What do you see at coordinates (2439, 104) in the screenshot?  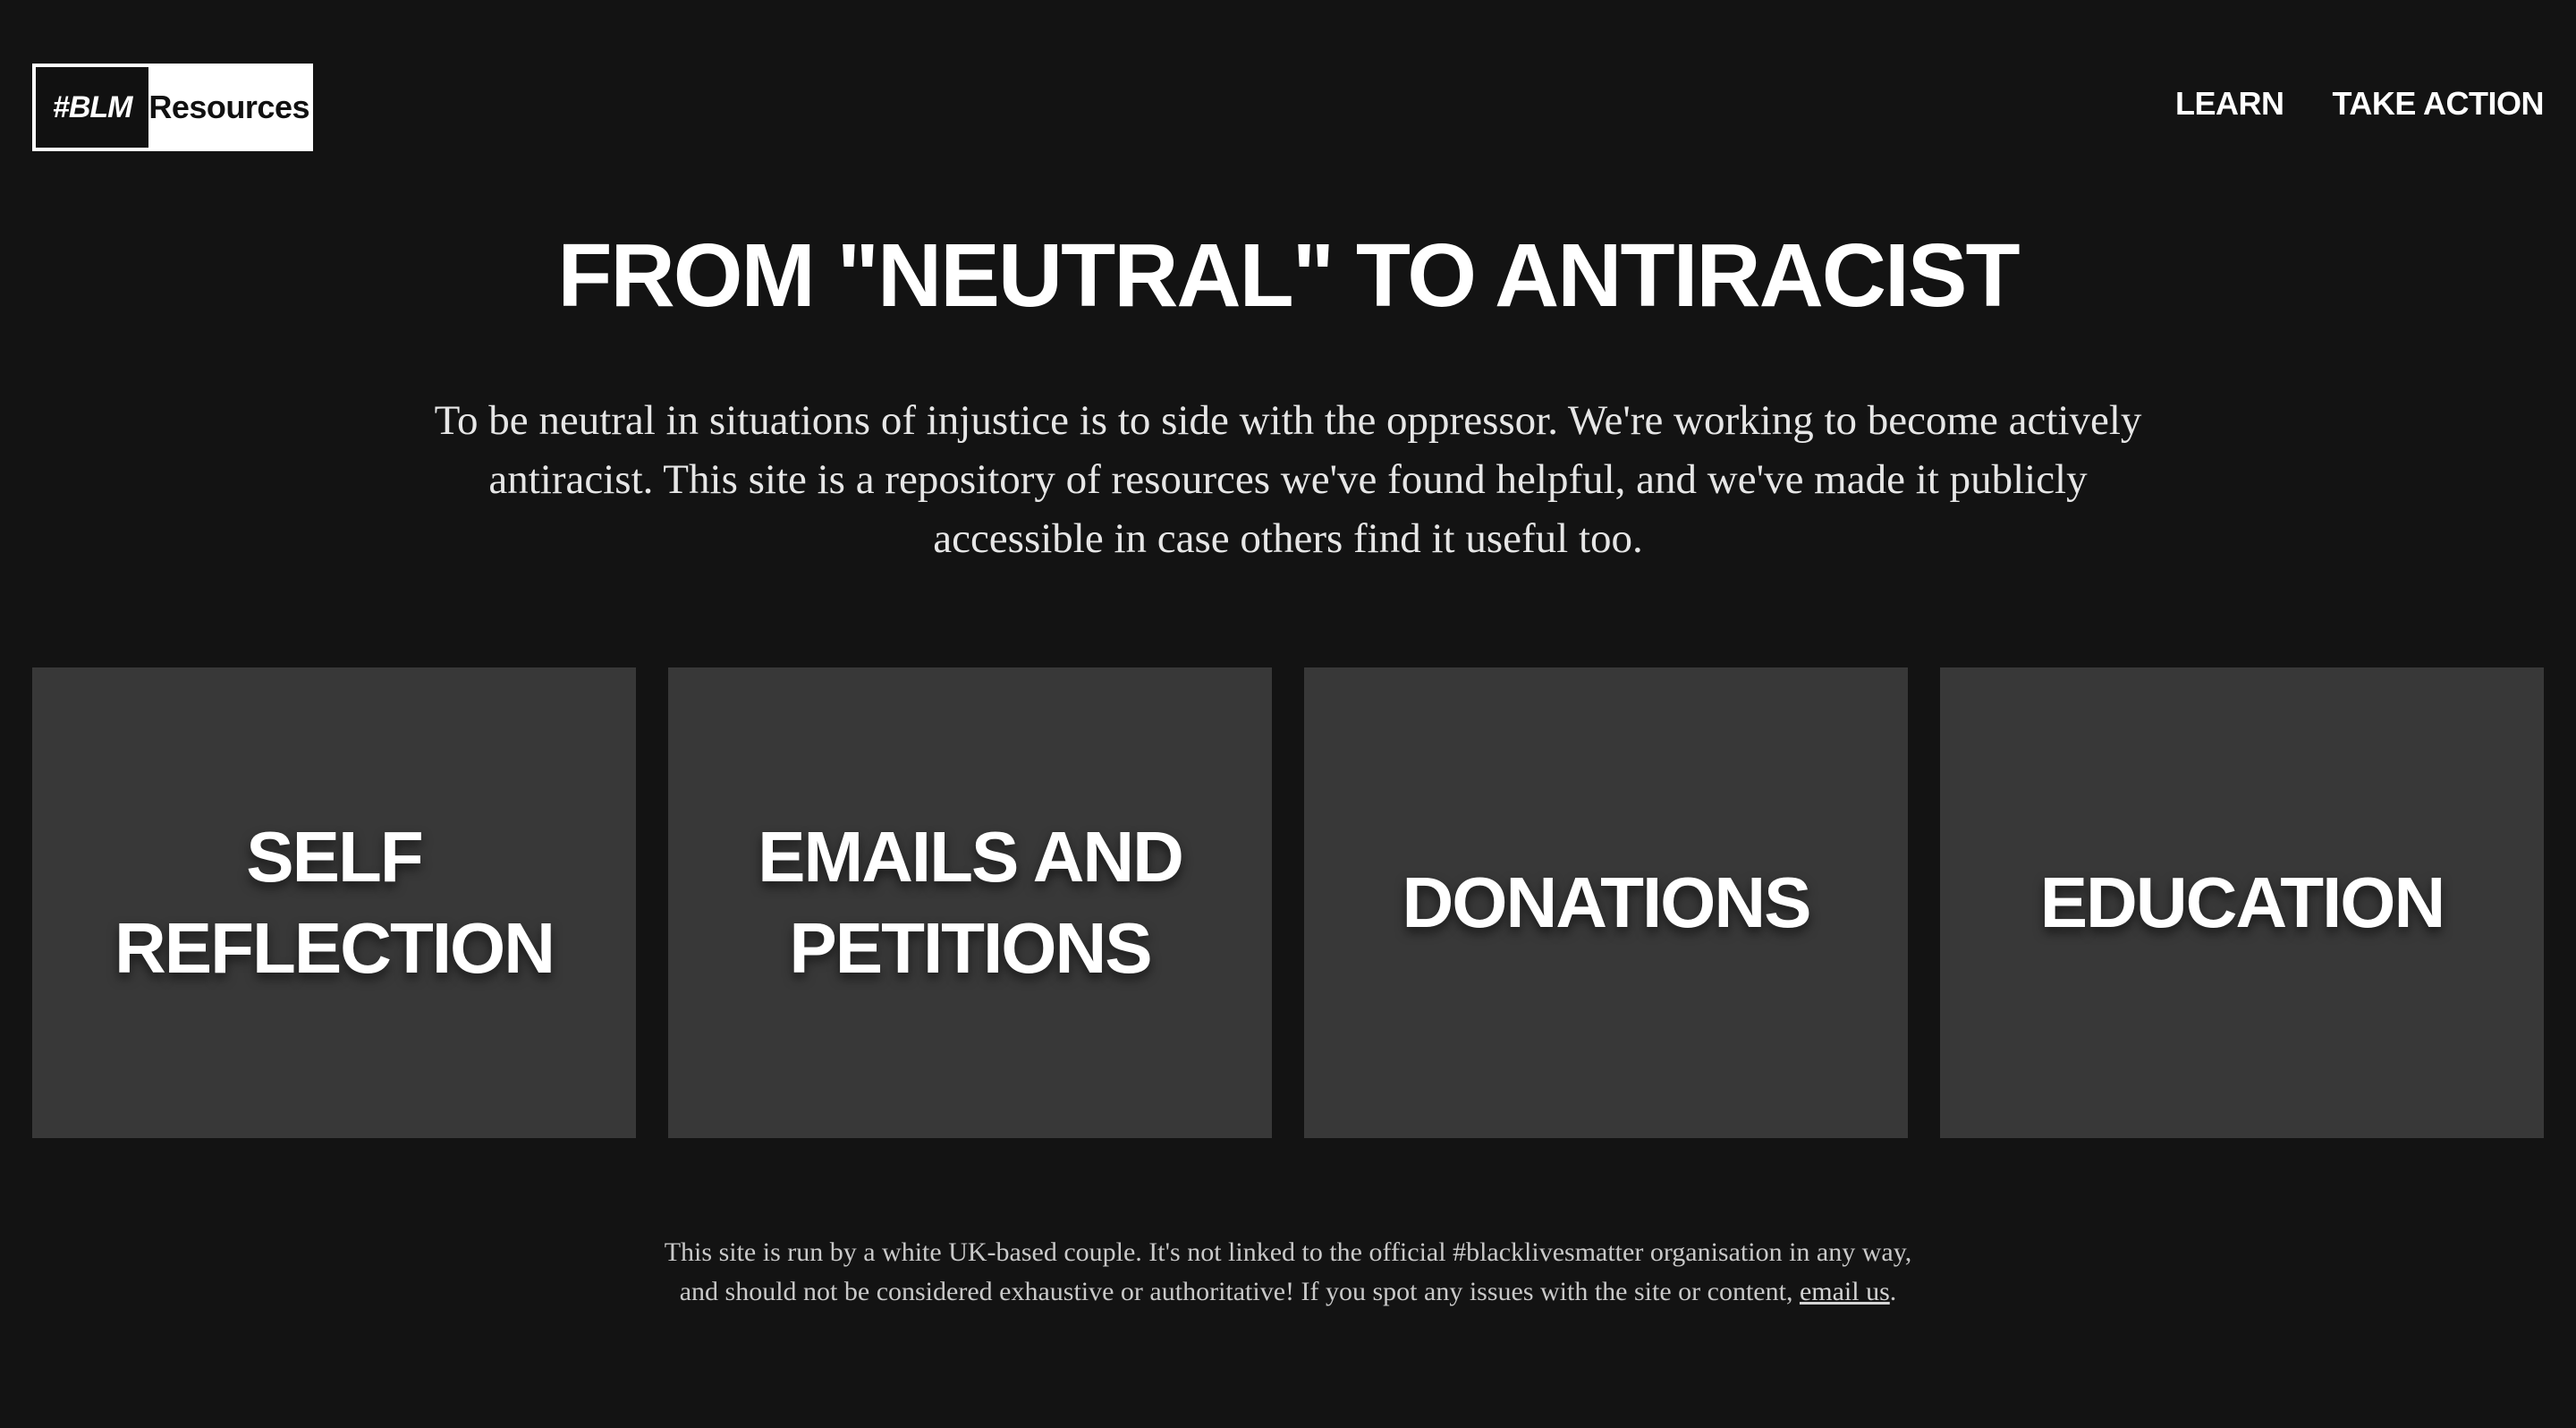 I see `nav-take-action-link: TAKE ACTION` at bounding box center [2439, 104].